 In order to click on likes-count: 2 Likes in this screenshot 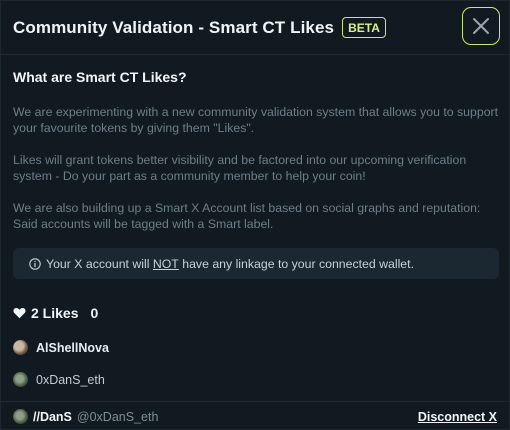, I will do `click(55, 313)`.